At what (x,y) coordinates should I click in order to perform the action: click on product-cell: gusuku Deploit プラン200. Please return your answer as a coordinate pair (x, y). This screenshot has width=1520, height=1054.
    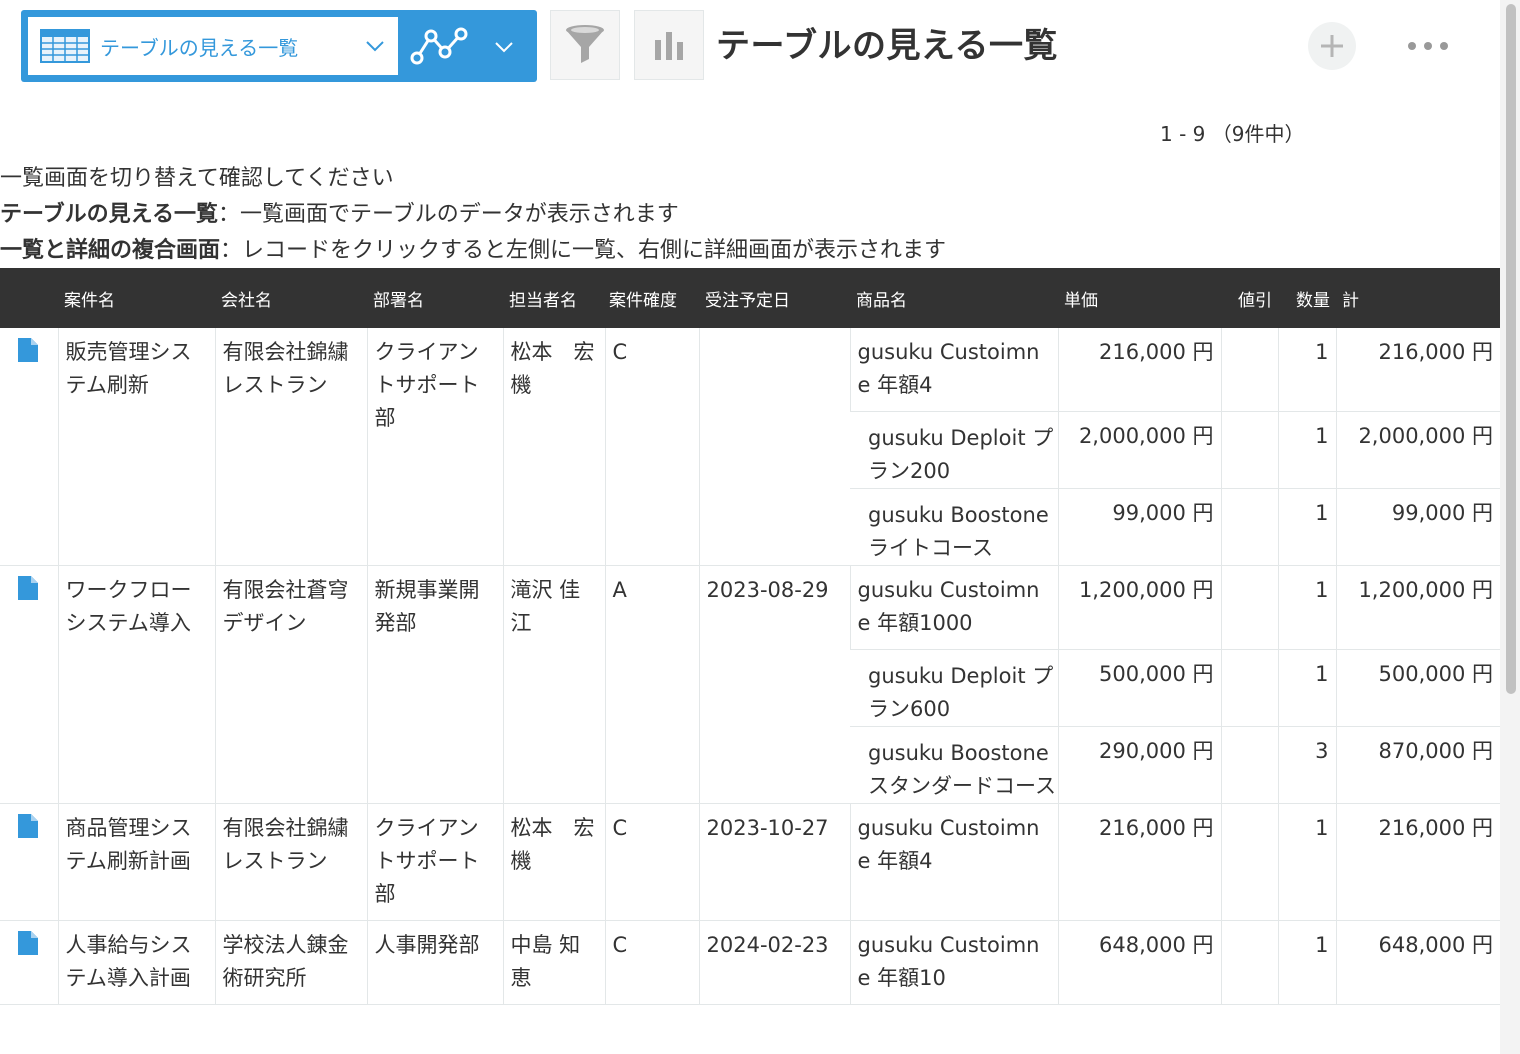
    Looking at the image, I should click on (954, 450).